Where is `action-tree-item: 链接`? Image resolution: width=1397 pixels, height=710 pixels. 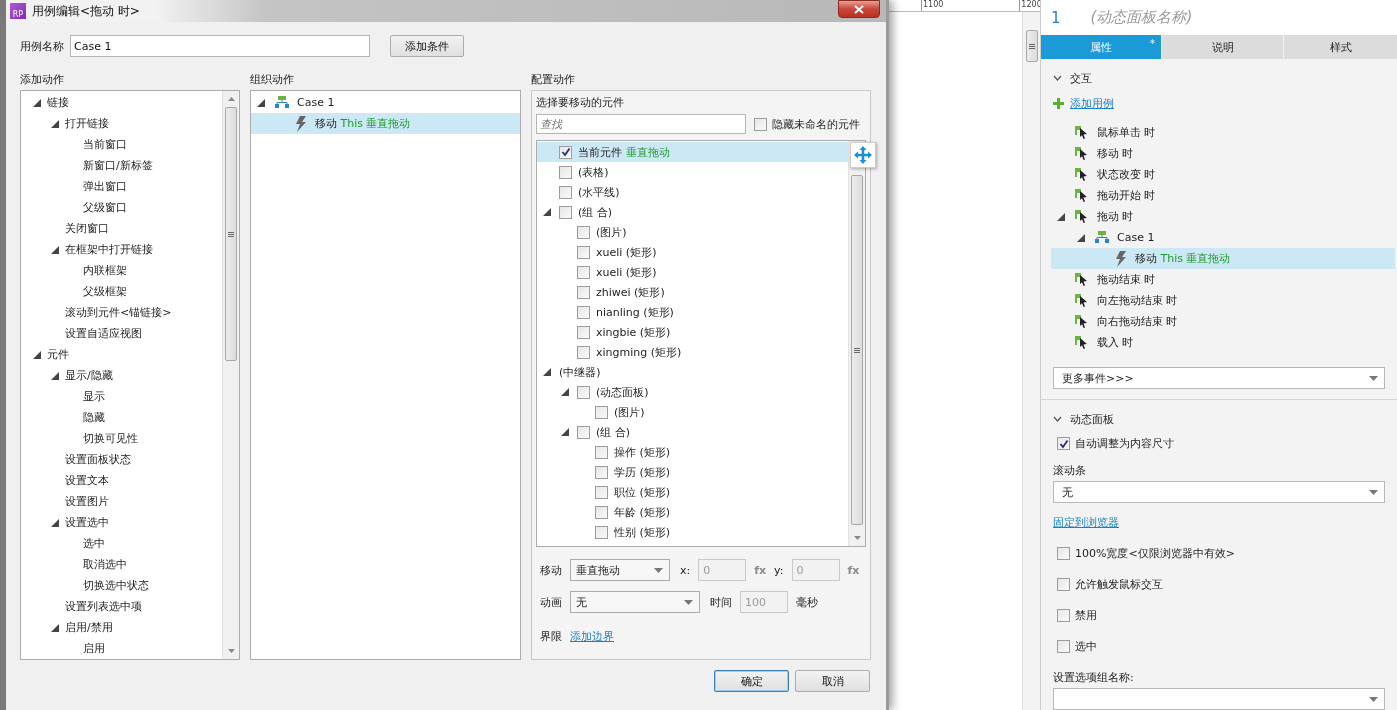
action-tree-item: 链接 is located at coordinates (58, 102).